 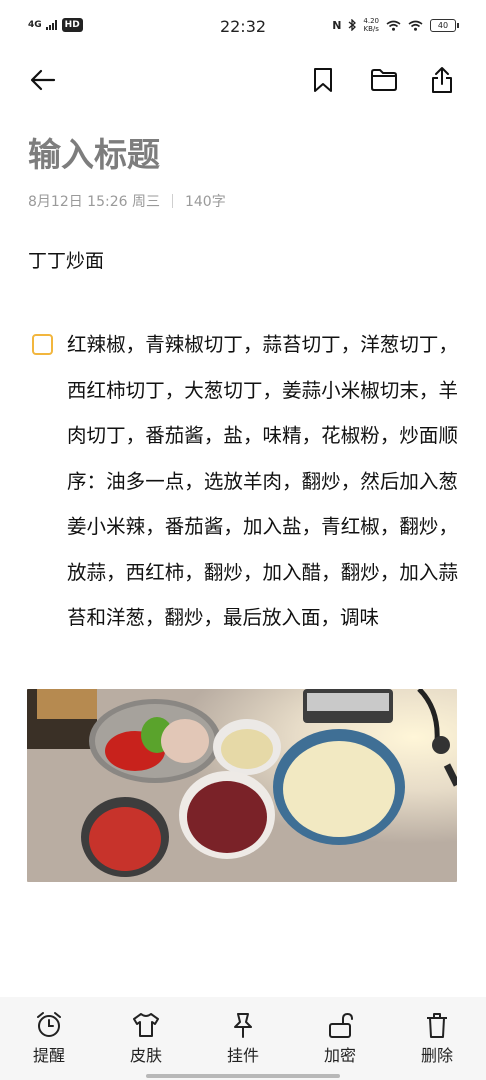 I want to click on delete-label: 删除, so click(x=436, y=1055).